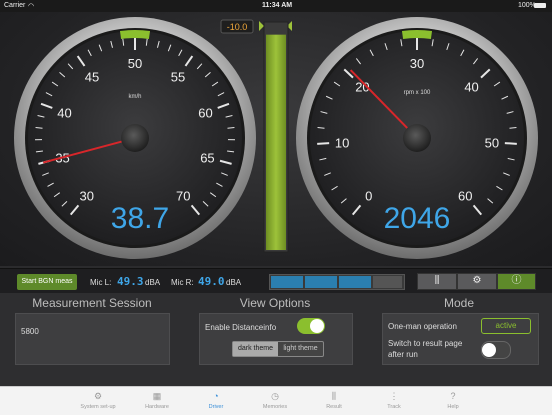 The width and height of the screenshot is (552, 415). I want to click on speed-unit-label: km/h, so click(134, 97).